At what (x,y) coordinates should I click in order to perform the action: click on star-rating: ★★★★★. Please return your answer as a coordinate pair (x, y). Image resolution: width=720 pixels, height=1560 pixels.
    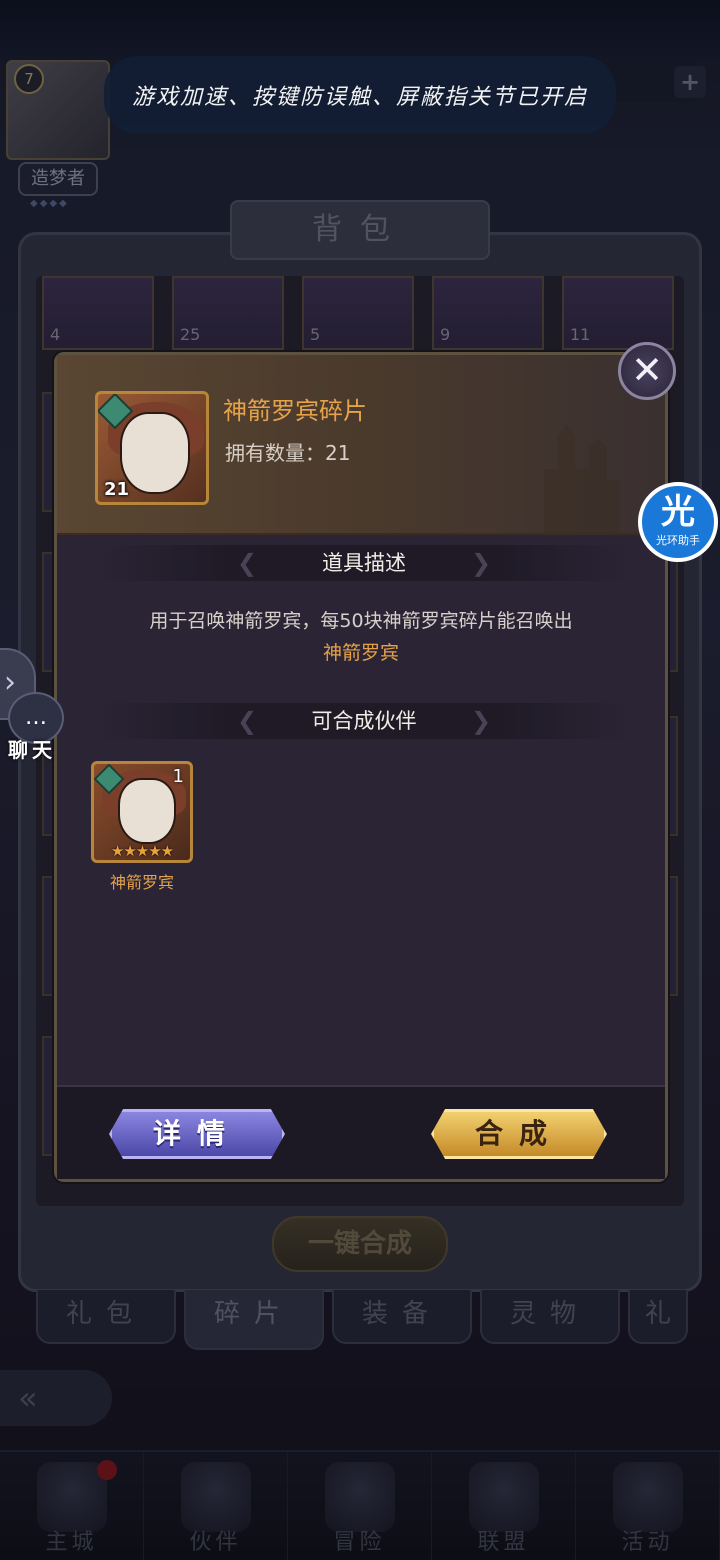
    Looking at the image, I should click on (142, 851).